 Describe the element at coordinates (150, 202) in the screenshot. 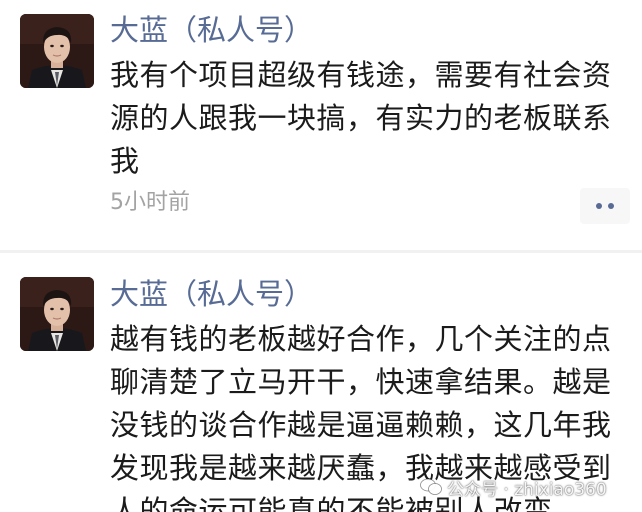

I see `post-timestamp: 5小时前` at that location.